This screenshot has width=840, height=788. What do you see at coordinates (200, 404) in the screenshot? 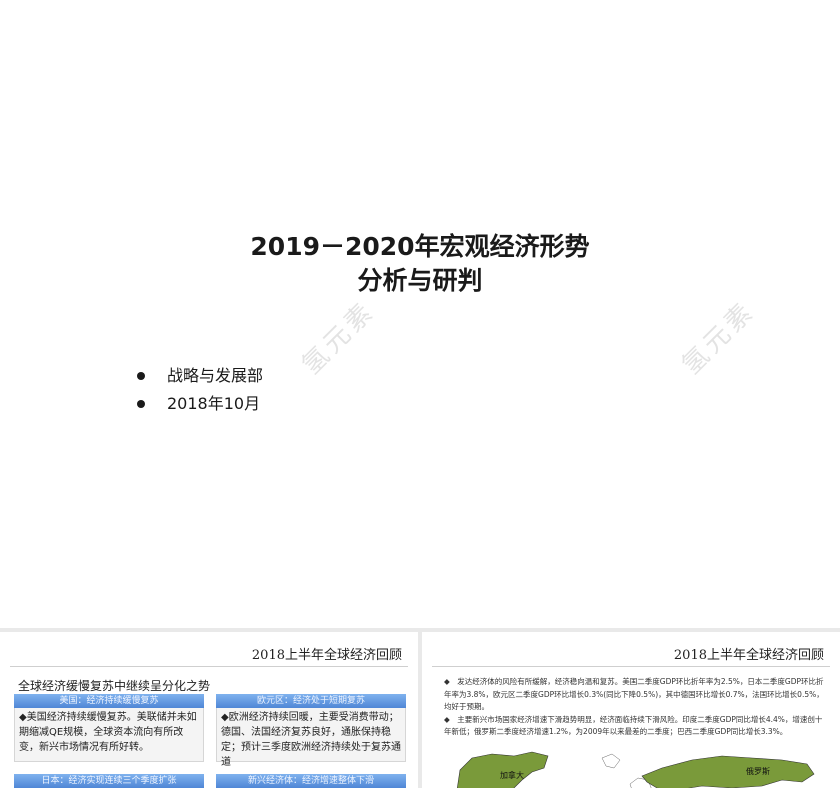
I see `bullet-item-date: 2018年10月` at bounding box center [200, 404].